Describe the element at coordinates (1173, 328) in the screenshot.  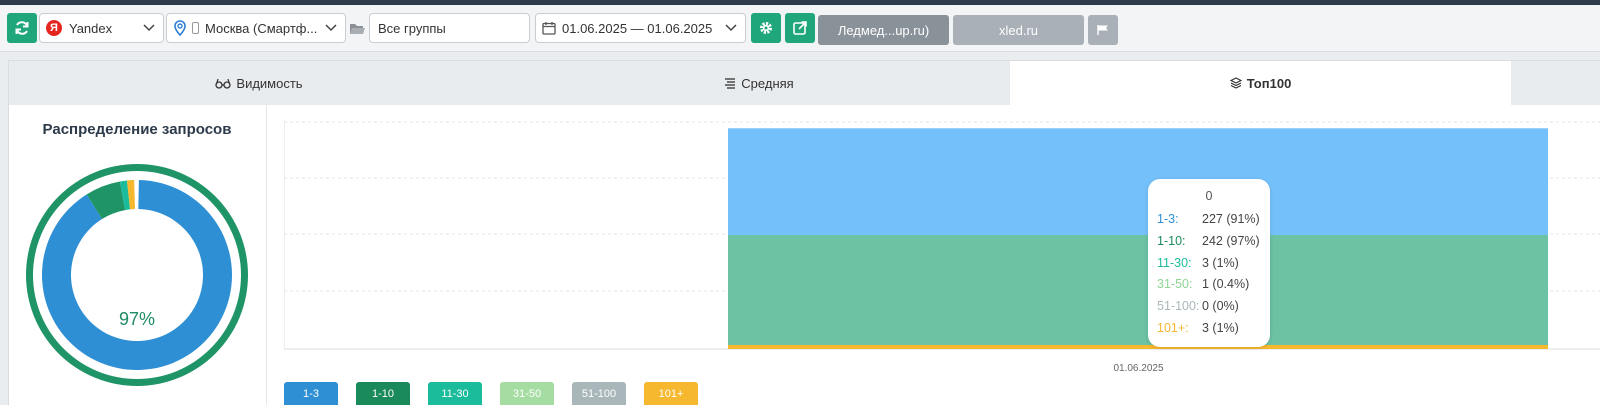
I see `tooltip-row-key: 101+:` at that location.